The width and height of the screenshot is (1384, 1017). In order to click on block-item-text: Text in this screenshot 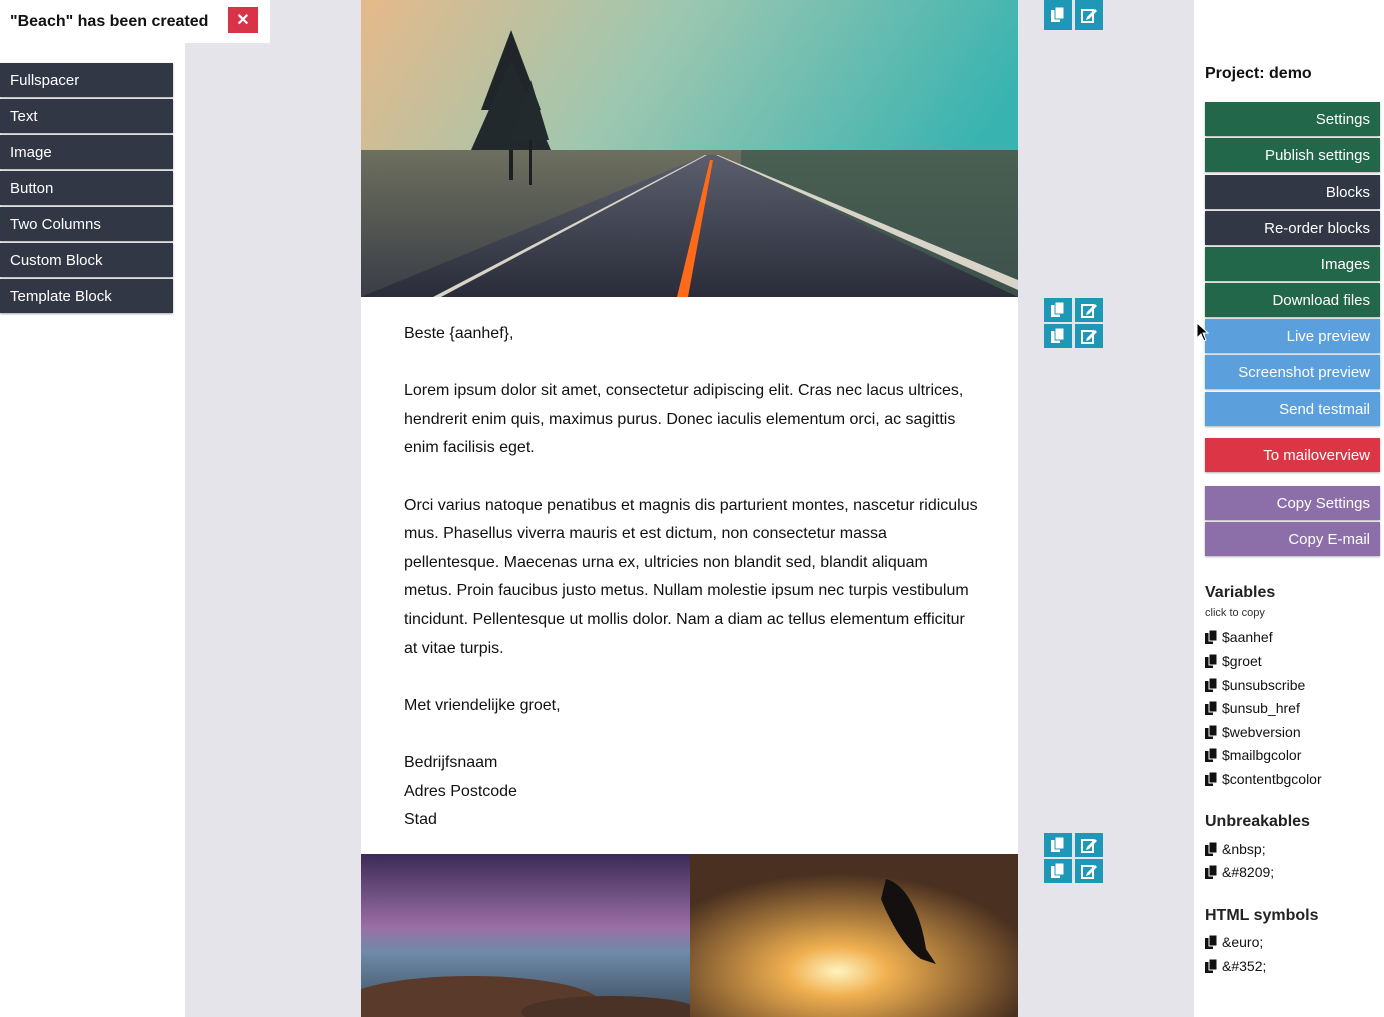, I will do `click(86, 116)`.